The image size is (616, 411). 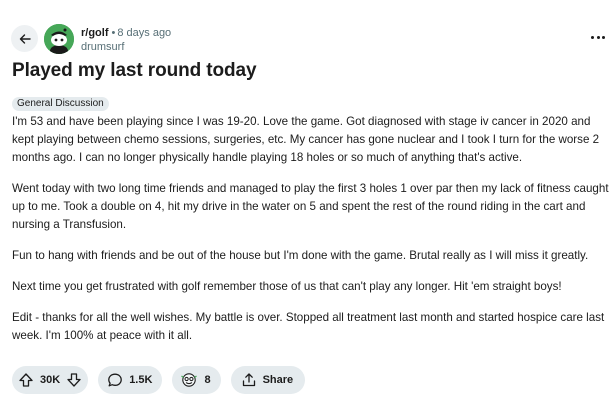 I want to click on subreddit-avatar, so click(x=59, y=39).